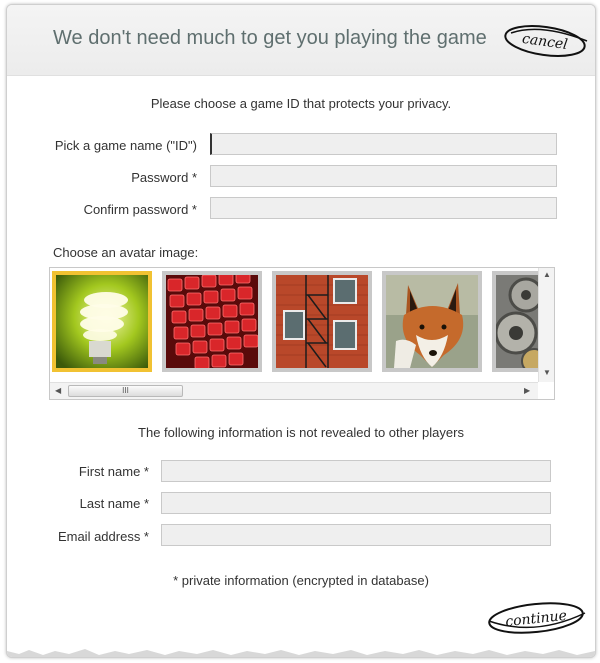 This screenshot has width=600, height=663. What do you see at coordinates (126, 252) in the screenshot?
I see `avatar-label: Choose an avatar image:` at bounding box center [126, 252].